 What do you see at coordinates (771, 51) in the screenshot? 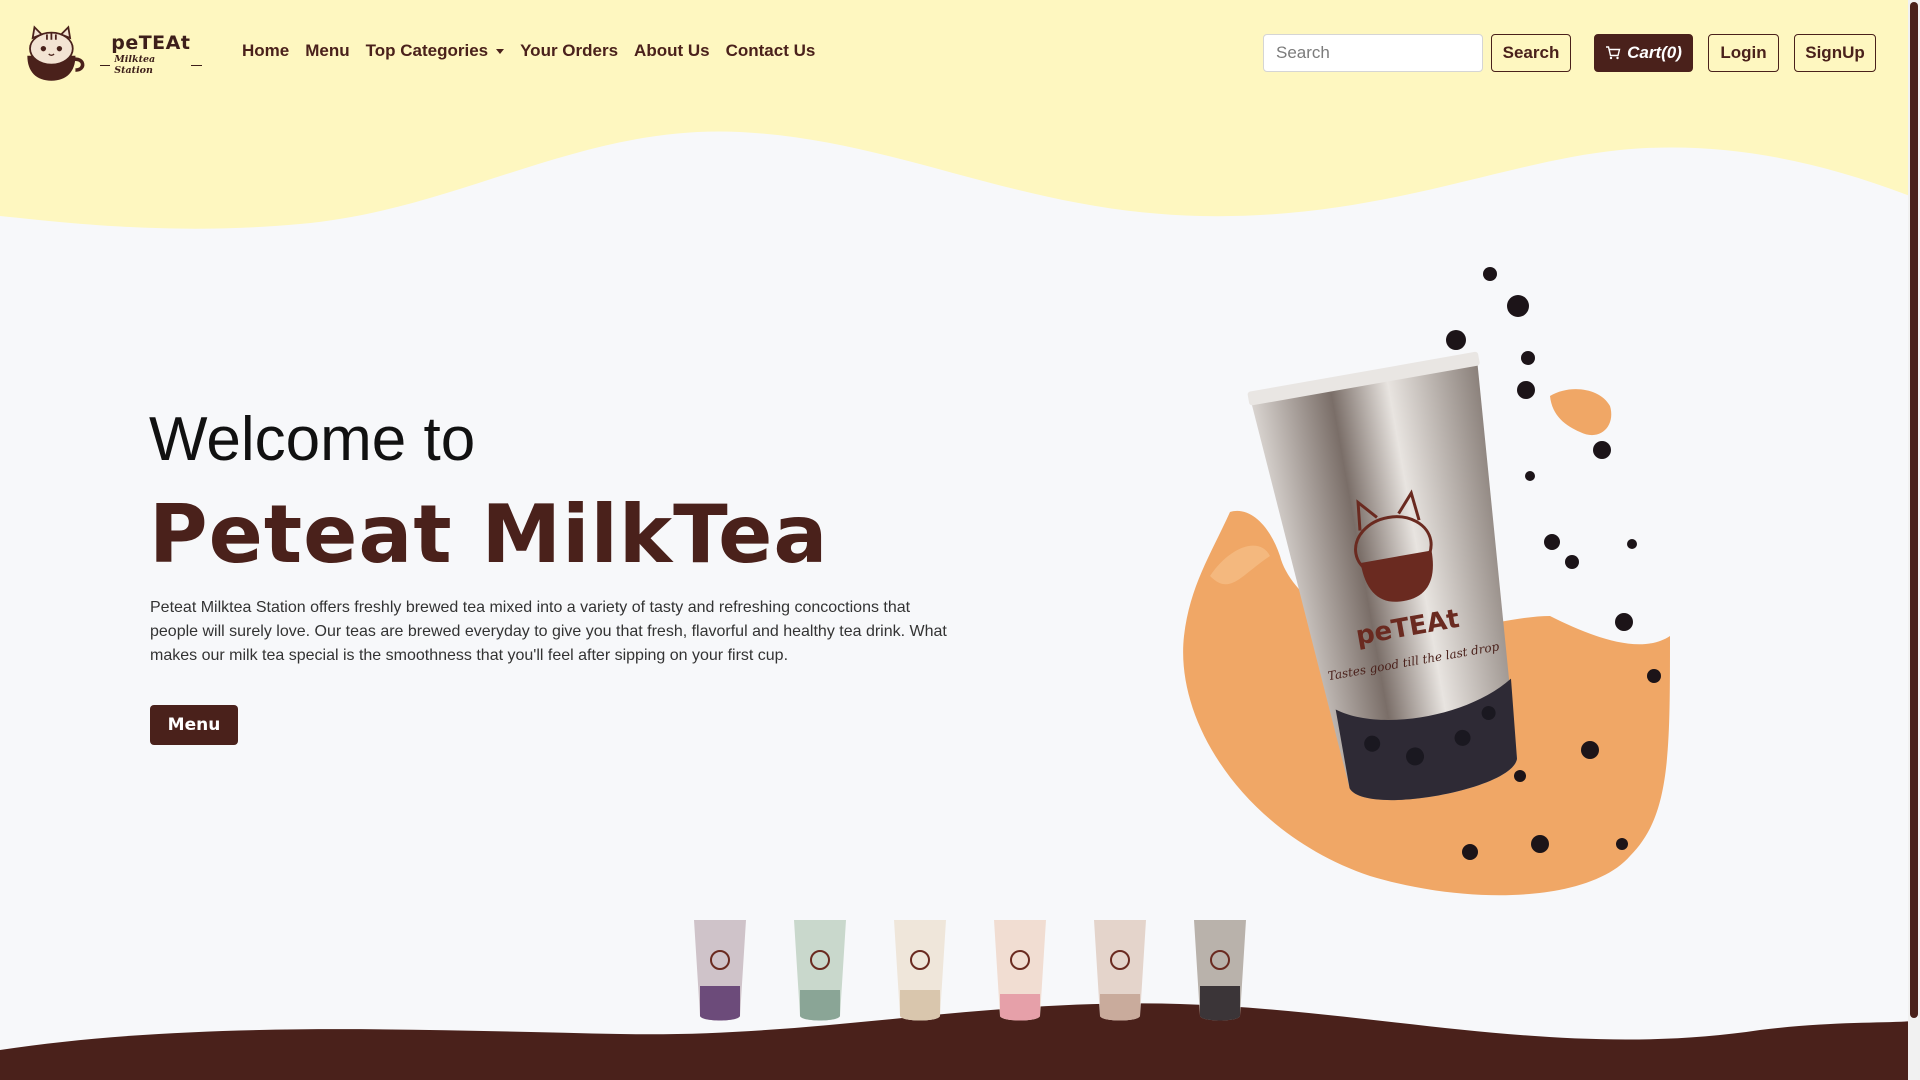
I see `nav-contact-us: Contact Us` at bounding box center [771, 51].